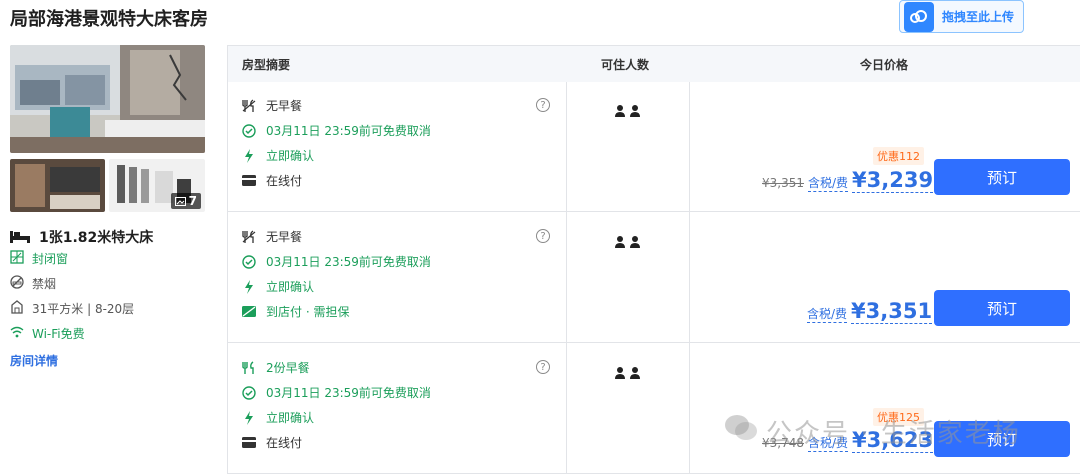 The image size is (1080, 474). Describe the element at coordinates (17, 283) in the screenshot. I see `no-smoking-icon` at that location.